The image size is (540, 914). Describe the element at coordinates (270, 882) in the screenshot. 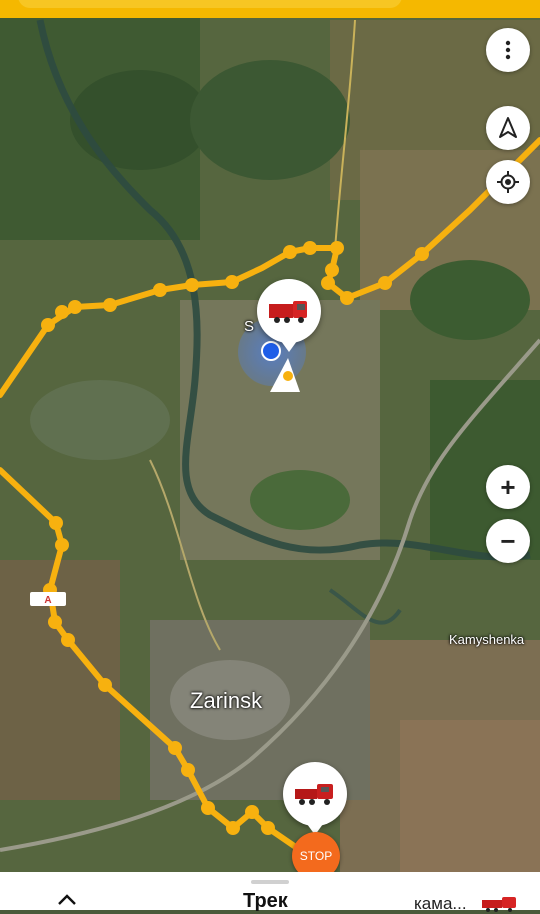

I see `sheet-drag-handle` at that location.